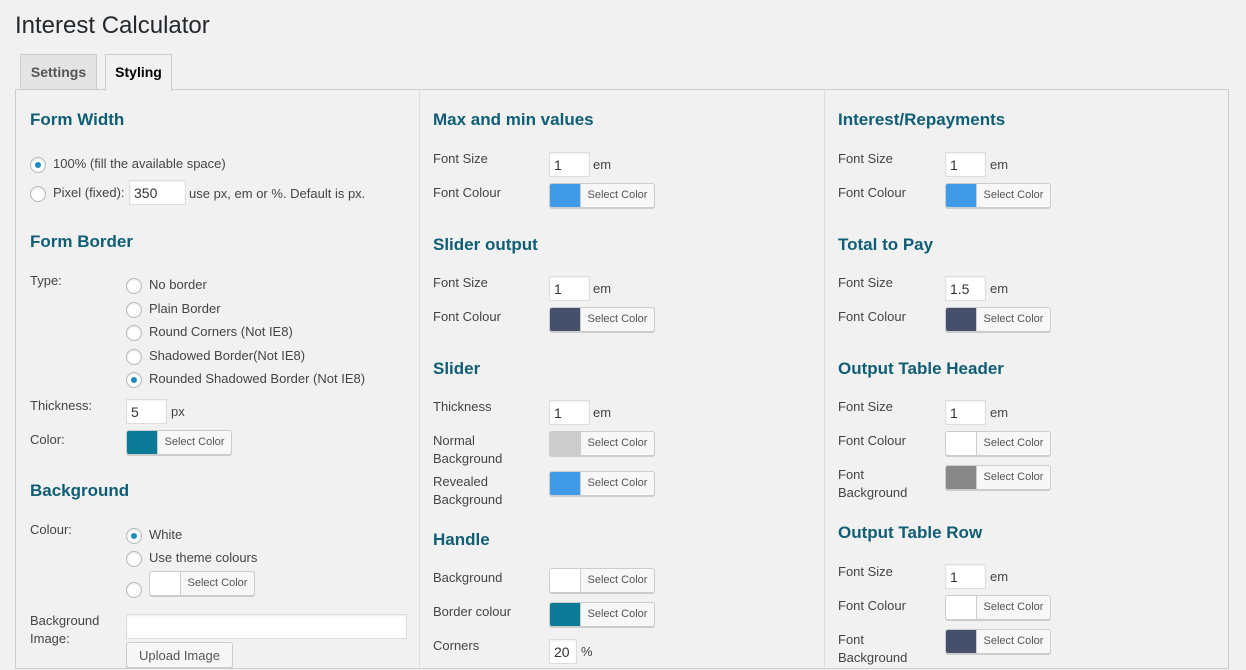  I want to click on form-width-pixel-note: use px, em or %. Default is px., so click(277, 193).